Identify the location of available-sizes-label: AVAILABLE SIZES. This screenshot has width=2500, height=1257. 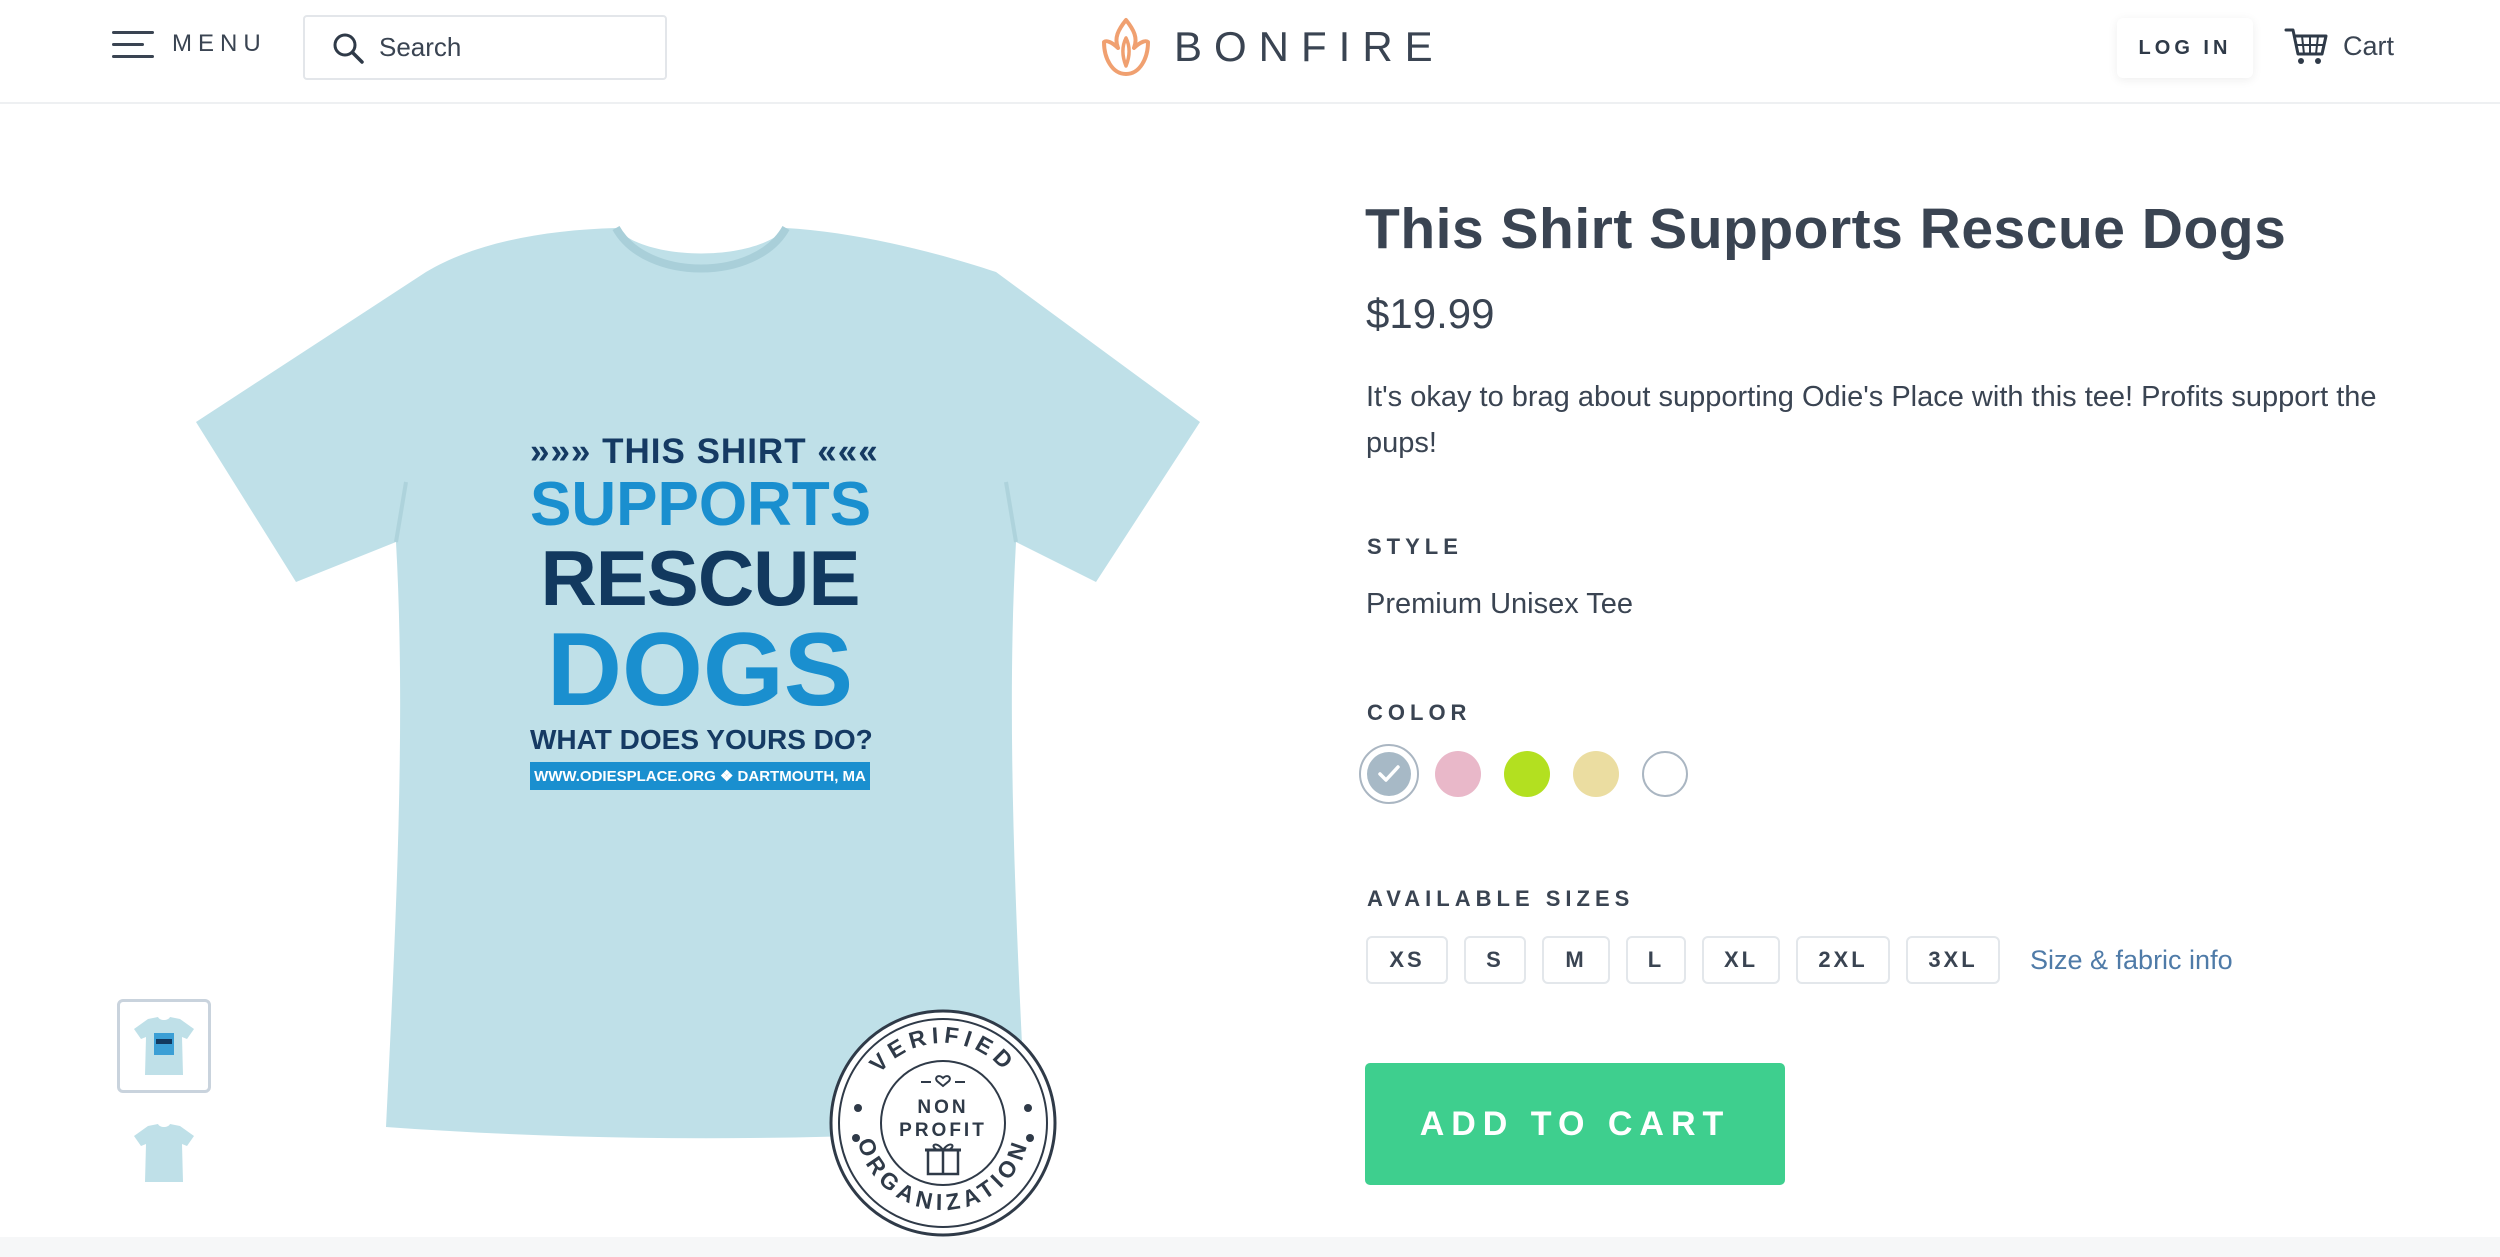
(1501, 898).